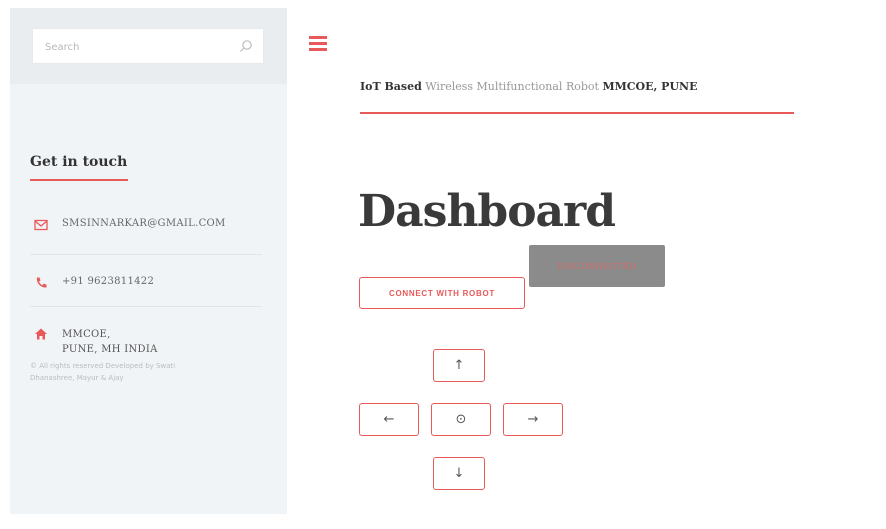  I want to click on connect-robot-button: CONNECT WITH ROBOT, so click(442, 293).